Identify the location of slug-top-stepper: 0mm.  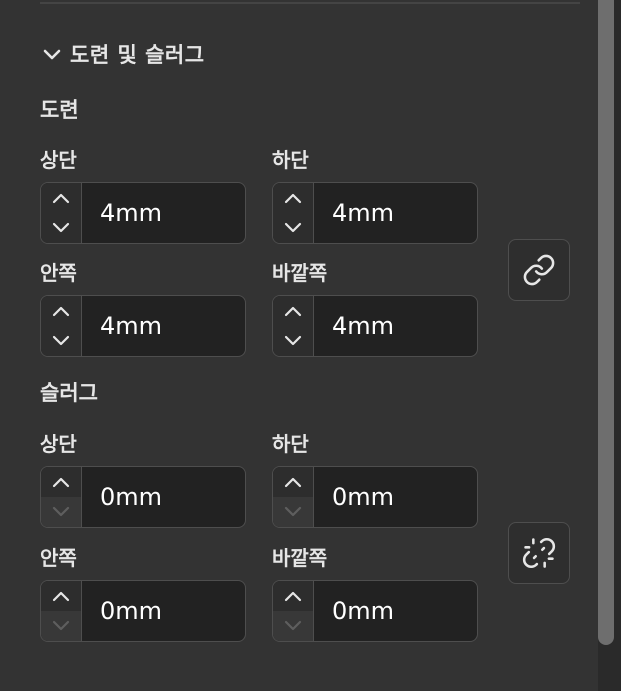
(143, 497).